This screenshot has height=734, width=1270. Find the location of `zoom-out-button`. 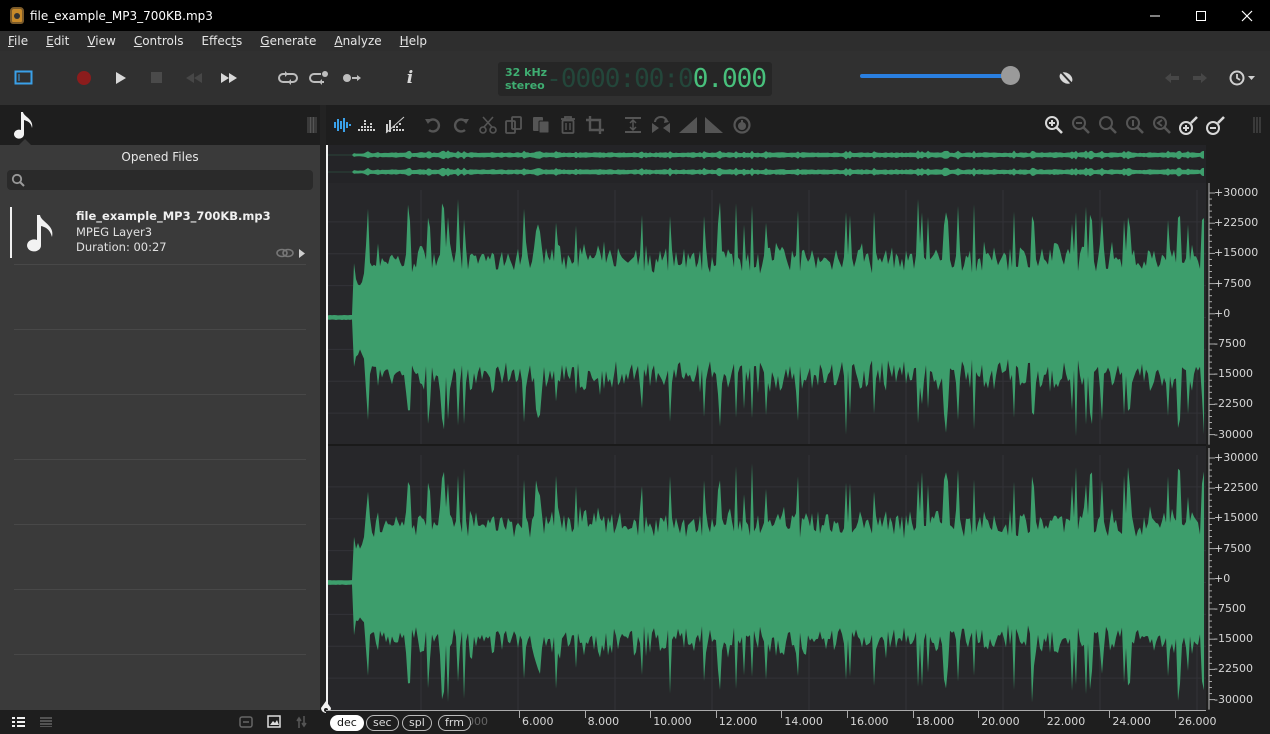

zoom-out-button is located at coordinates (1081, 125).